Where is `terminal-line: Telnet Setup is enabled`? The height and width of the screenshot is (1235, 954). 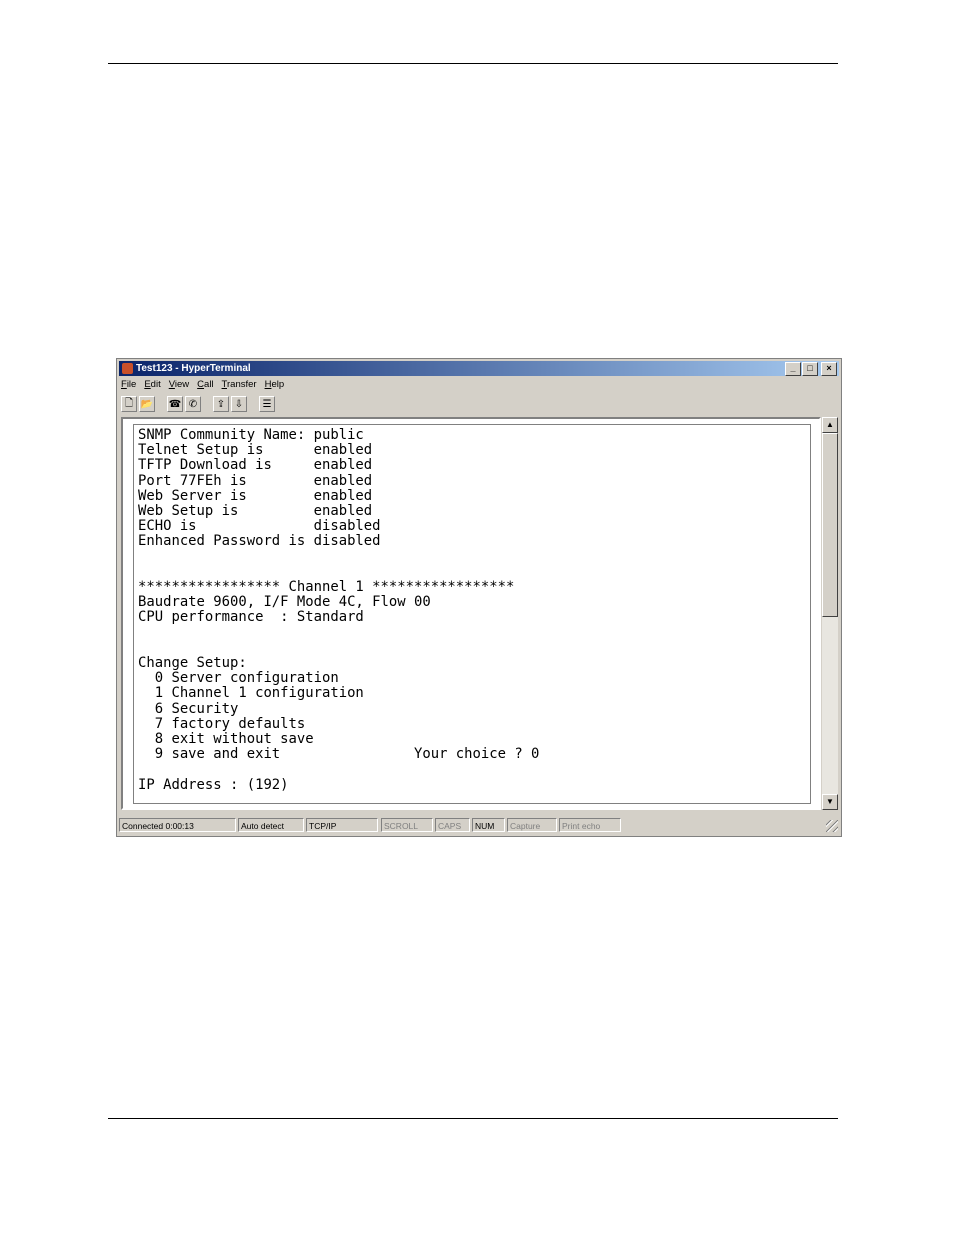
terminal-line: Telnet Setup is enabled is located at coordinates (255, 450).